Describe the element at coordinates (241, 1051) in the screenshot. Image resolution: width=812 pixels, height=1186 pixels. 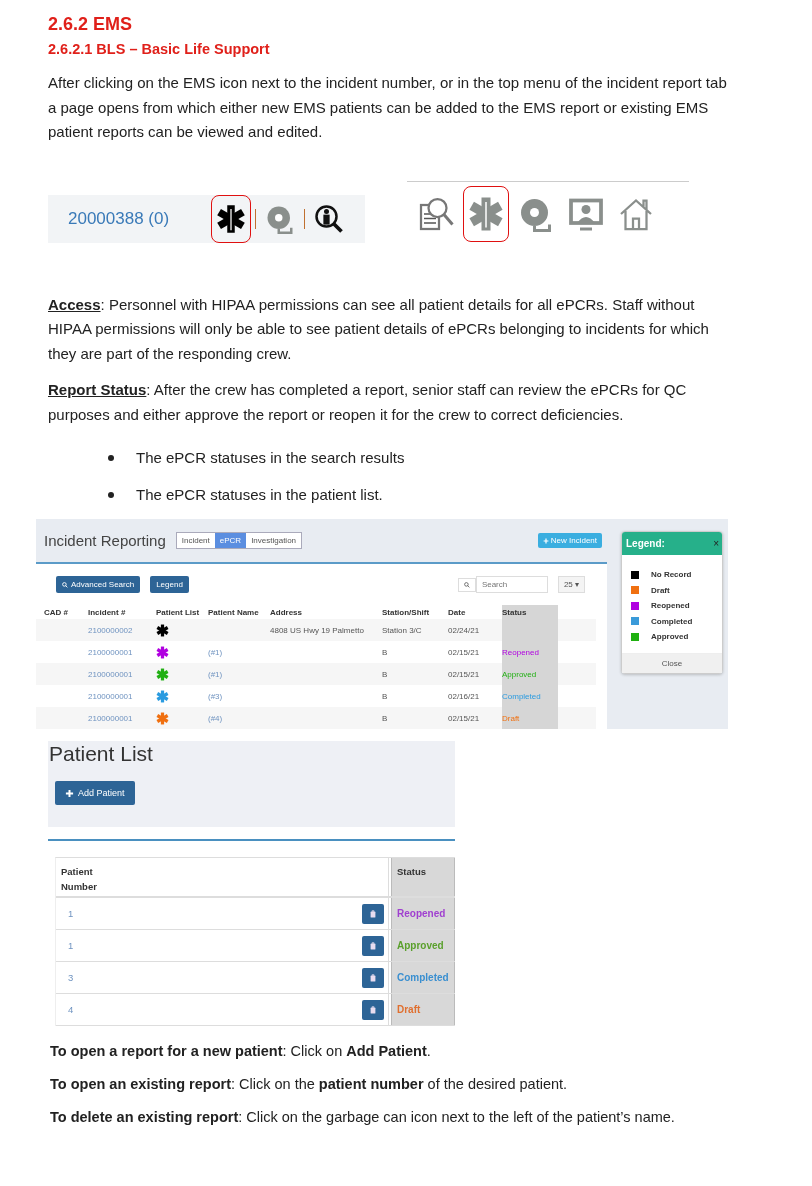
I see `instruction-text: To open a report for a new patient: Click on Add Patient.` at that location.